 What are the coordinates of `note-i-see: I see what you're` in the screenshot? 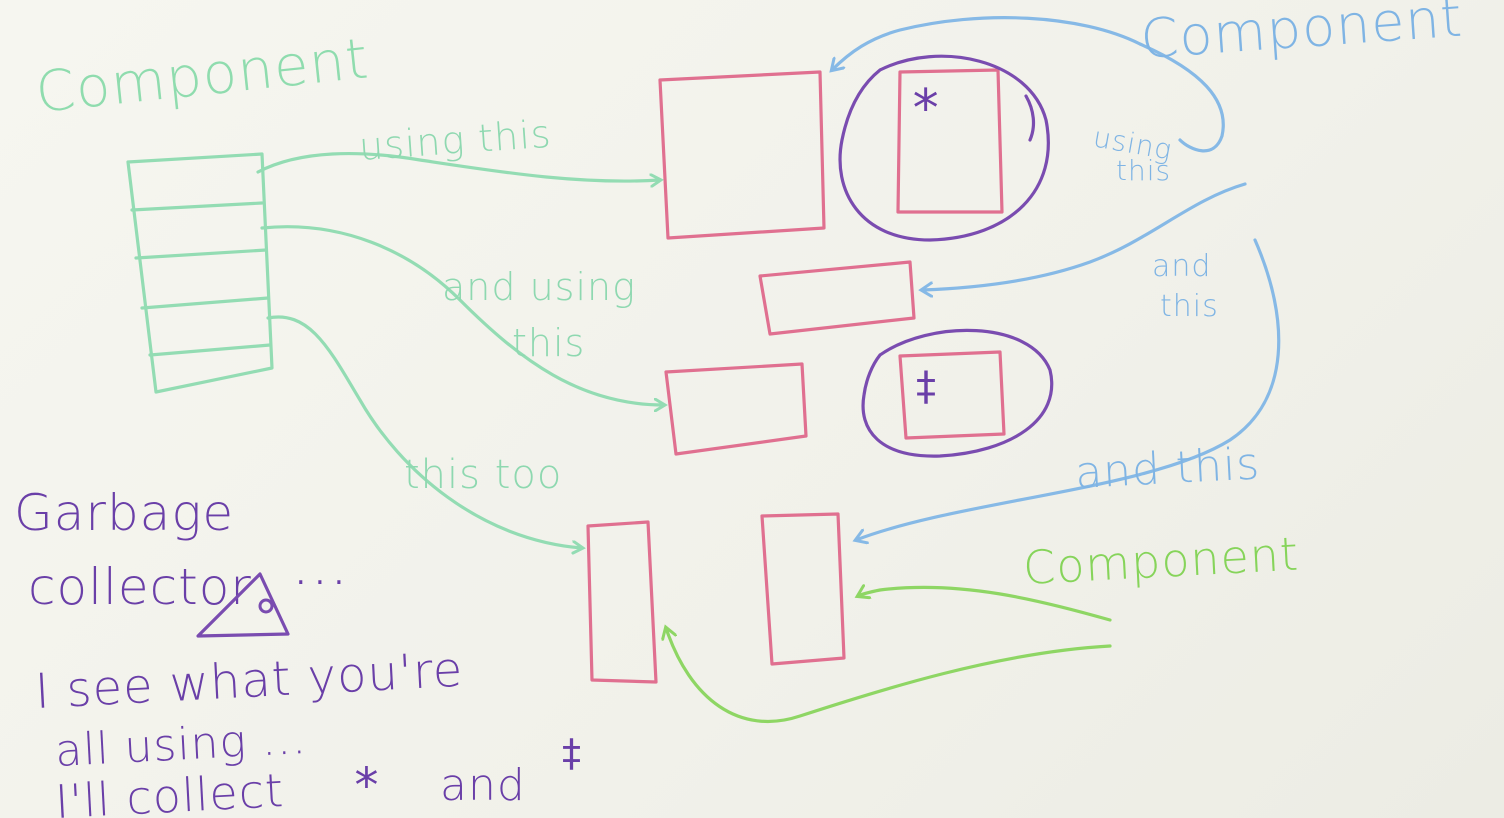 It's located at (249, 681).